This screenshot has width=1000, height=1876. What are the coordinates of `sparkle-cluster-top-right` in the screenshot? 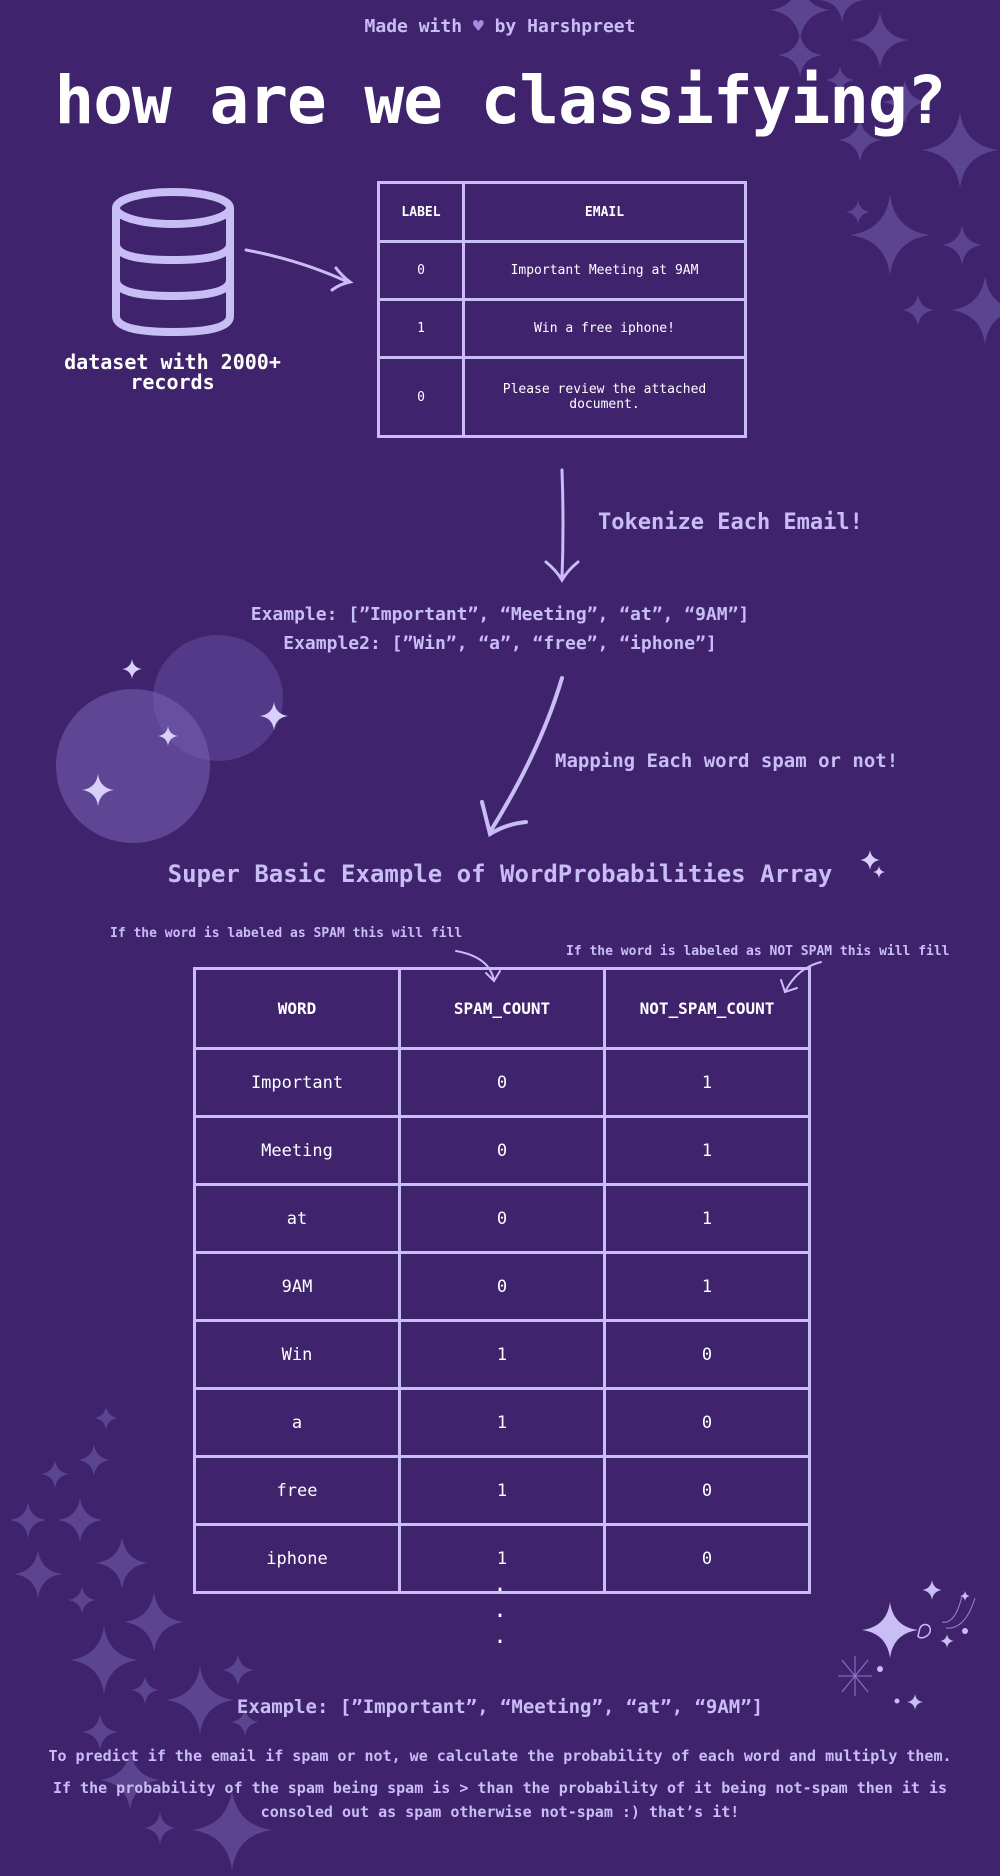 It's located at (885, 172).